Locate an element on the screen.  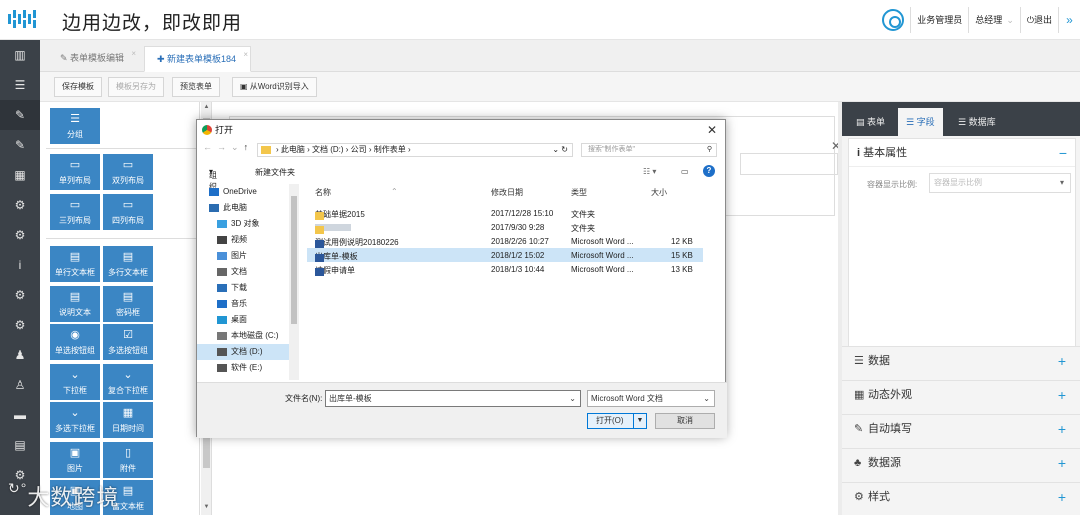
preview-button: 预览表单 is located at coordinates (196, 87).